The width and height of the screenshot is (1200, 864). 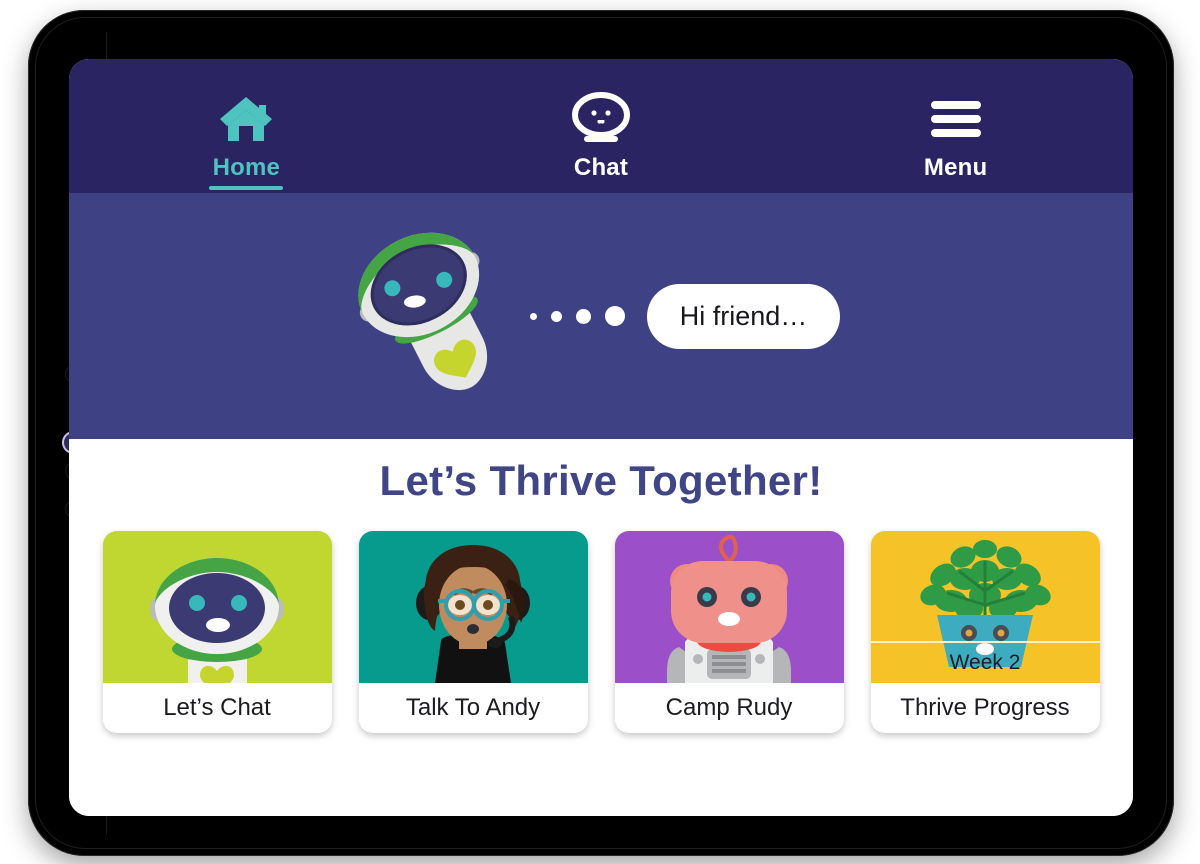 I want to click on top-navigation-bar: Home Chat Menu, so click(x=601, y=126).